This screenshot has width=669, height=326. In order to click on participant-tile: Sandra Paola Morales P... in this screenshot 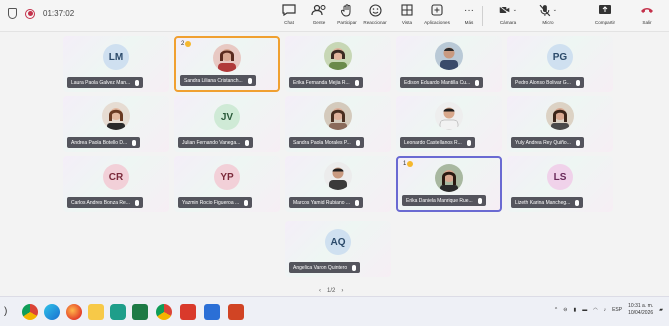, I will do `click(338, 124)`.